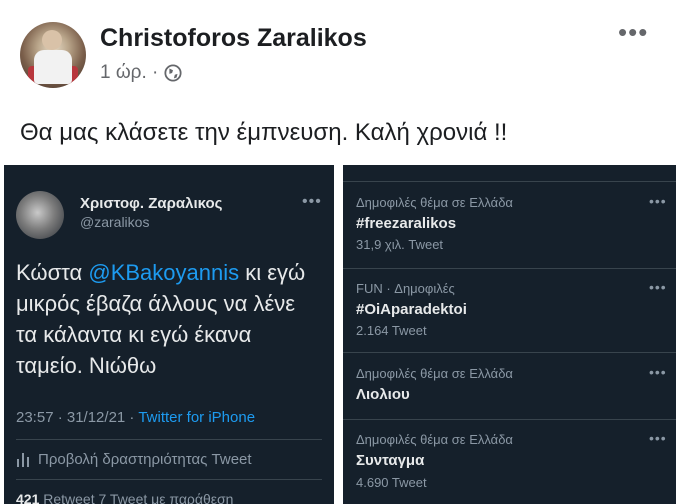 This screenshot has height=504, width=680. What do you see at coordinates (338, 334) in the screenshot?
I see `image-gap` at bounding box center [338, 334].